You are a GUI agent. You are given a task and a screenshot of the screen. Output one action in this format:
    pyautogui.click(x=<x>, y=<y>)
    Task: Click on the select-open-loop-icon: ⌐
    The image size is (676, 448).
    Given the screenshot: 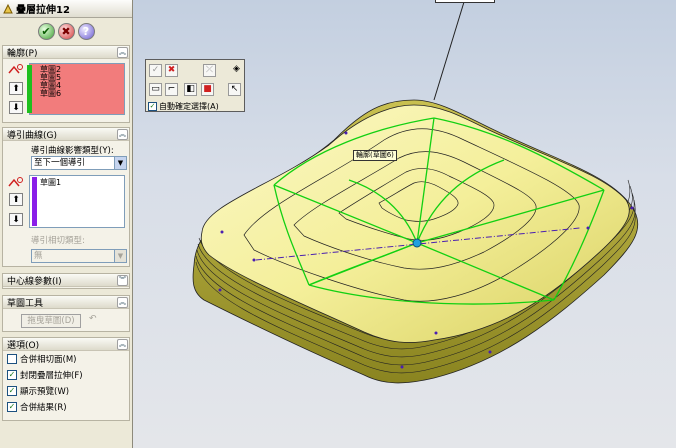 What is the action you would take?
    pyautogui.click(x=171, y=89)
    